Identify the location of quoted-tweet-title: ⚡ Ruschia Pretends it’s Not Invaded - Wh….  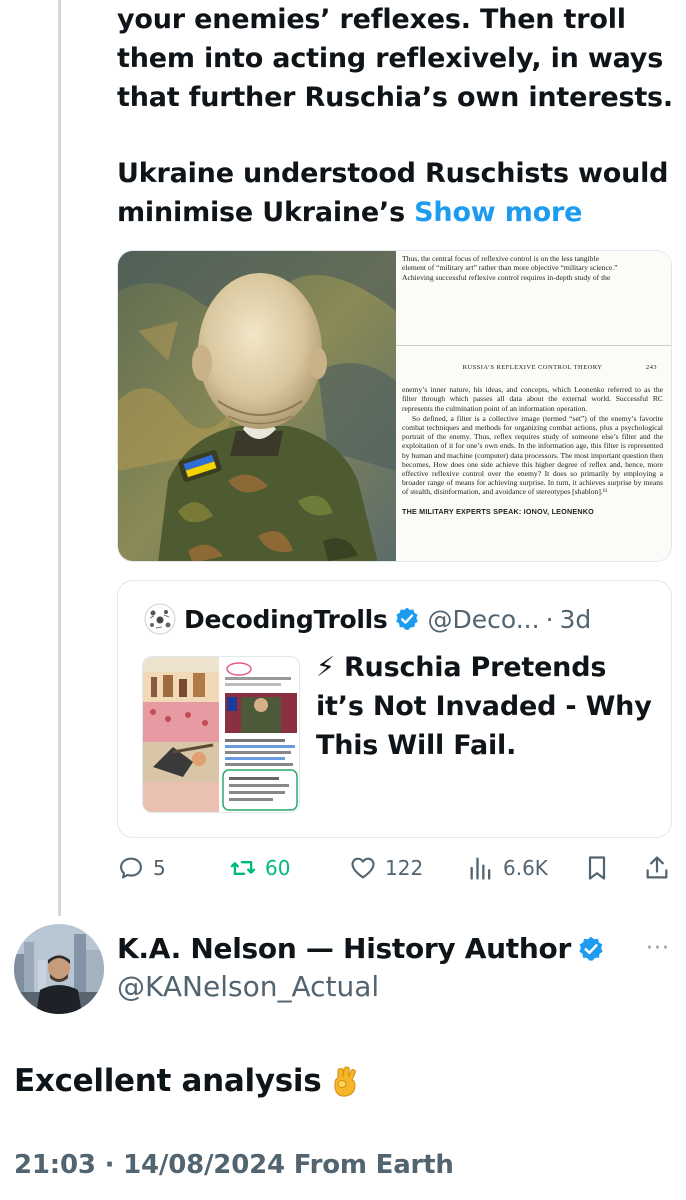
(484, 706).